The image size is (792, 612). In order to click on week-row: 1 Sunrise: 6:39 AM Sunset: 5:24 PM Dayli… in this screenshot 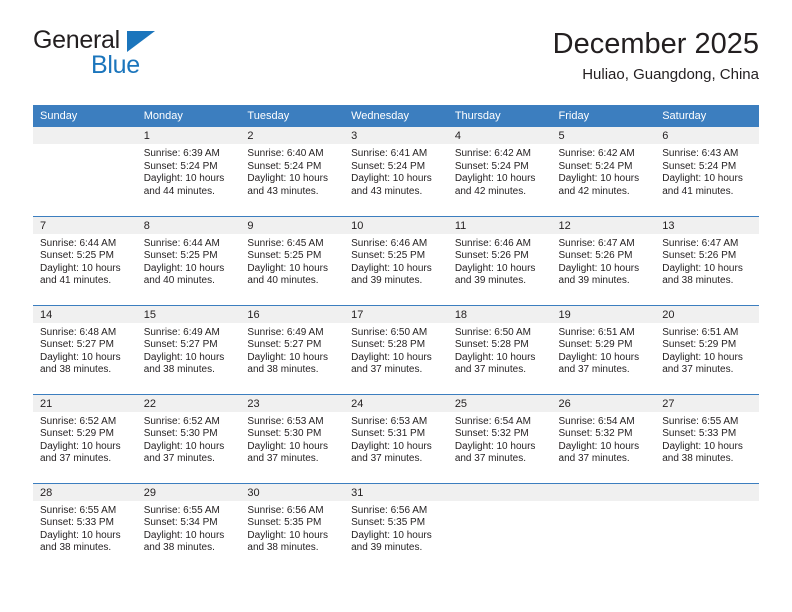, I will do `click(396, 171)`.